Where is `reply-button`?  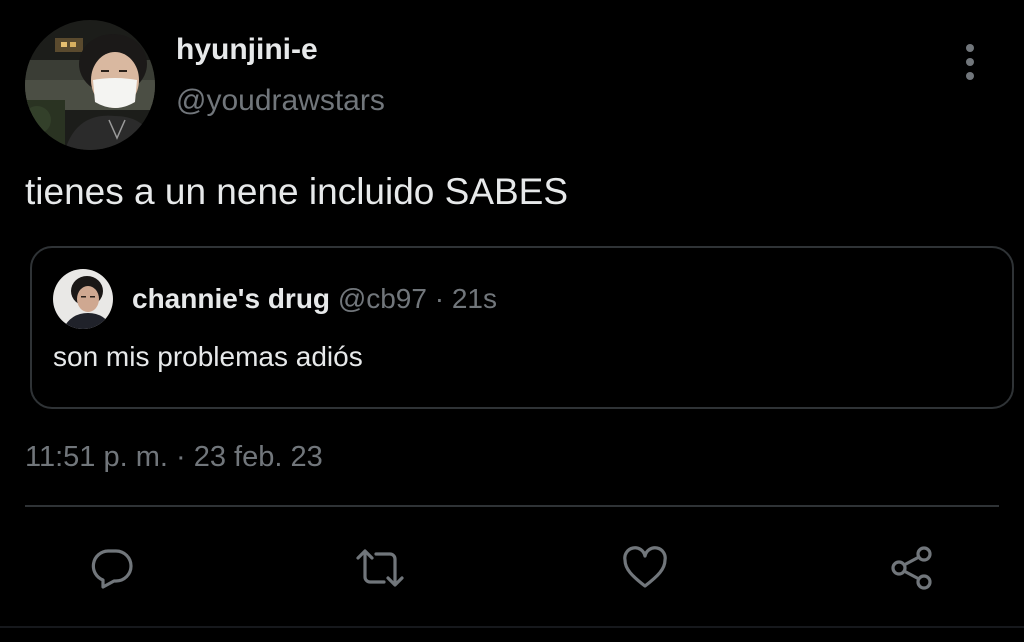 reply-button is located at coordinates (112, 568).